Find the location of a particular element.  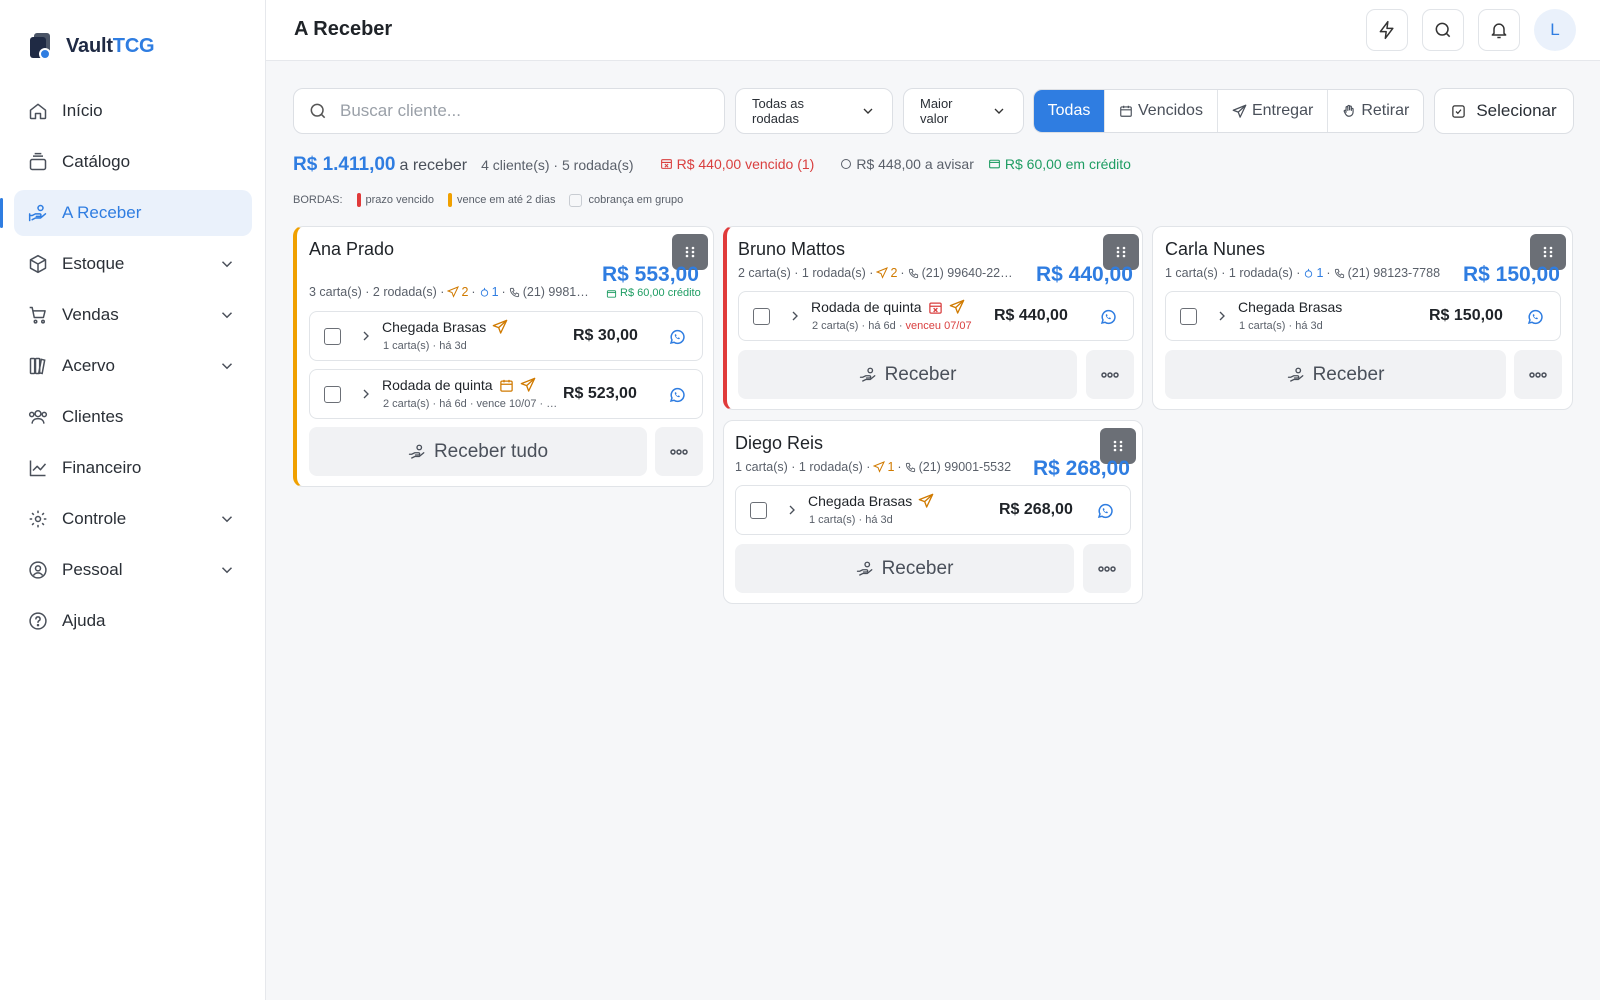

client-total: R$ 553,00 is located at coordinates (650, 274).